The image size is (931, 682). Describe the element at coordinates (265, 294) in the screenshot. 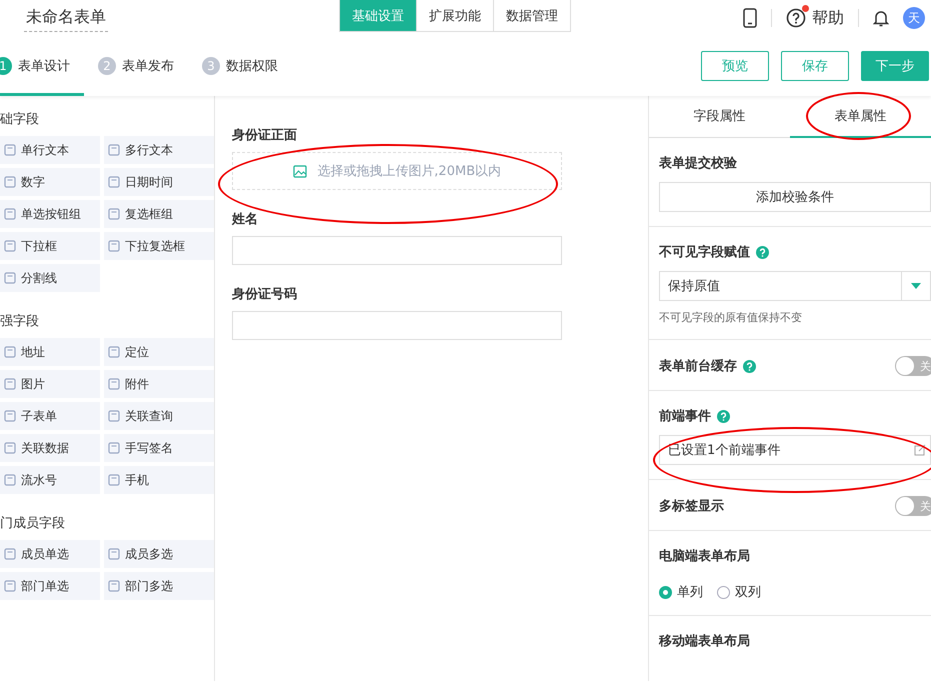

I see `field-label: 身份证号码` at that location.